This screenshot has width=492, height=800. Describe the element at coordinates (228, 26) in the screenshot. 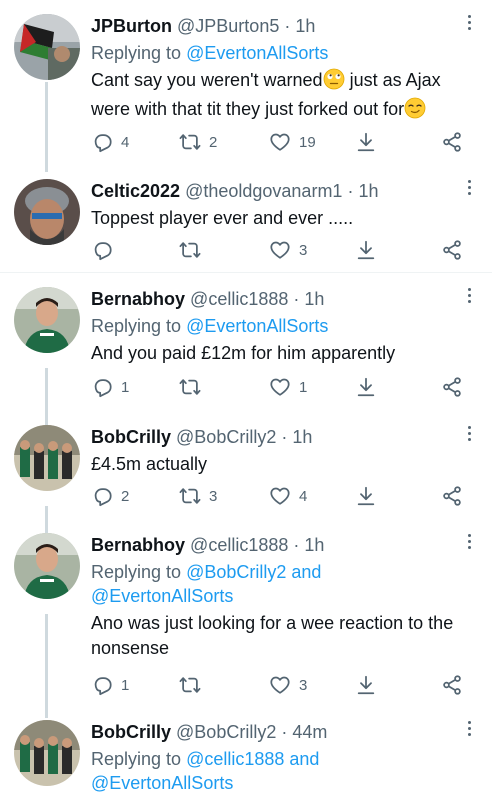

I see `user-handle: @JPBurton5` at that location.